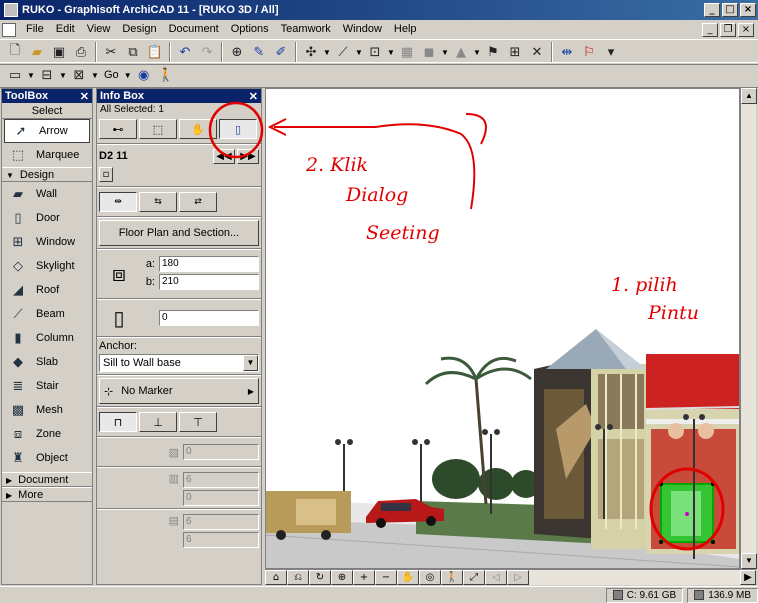  What do you see at coordinates (84, 96) in the screenshot?
I see `toolbox-close-icon: ✕` at bounding box center [84, 96].